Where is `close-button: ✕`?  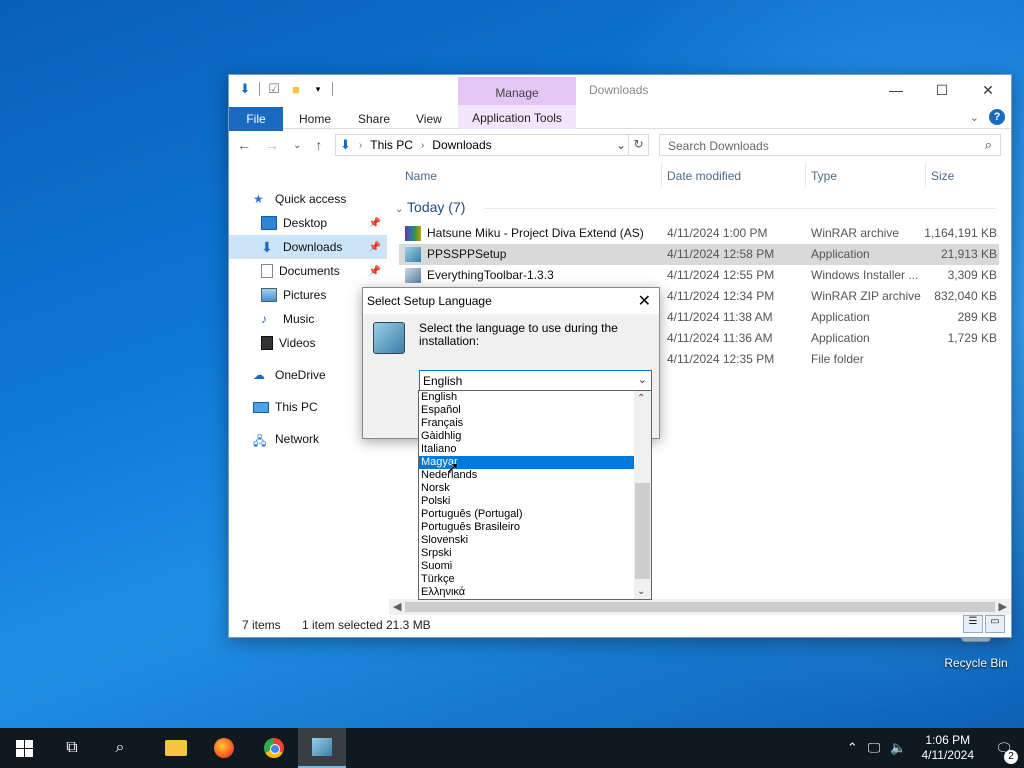 close-button: ✕ is located at coordinates (988, 90).